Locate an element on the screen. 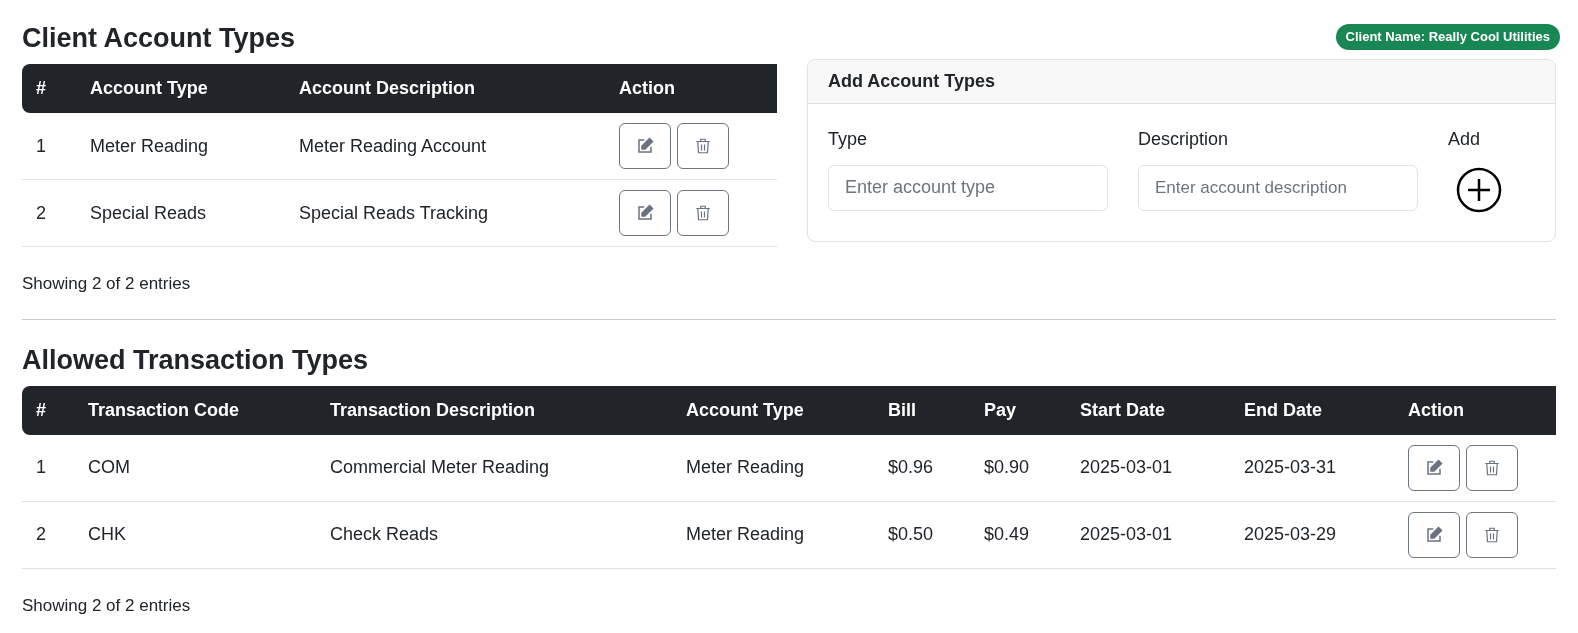 Image resolution: width=1578 pixels, height=633 pixels. plus-circle-icon is located at coordinates (1479, 189).